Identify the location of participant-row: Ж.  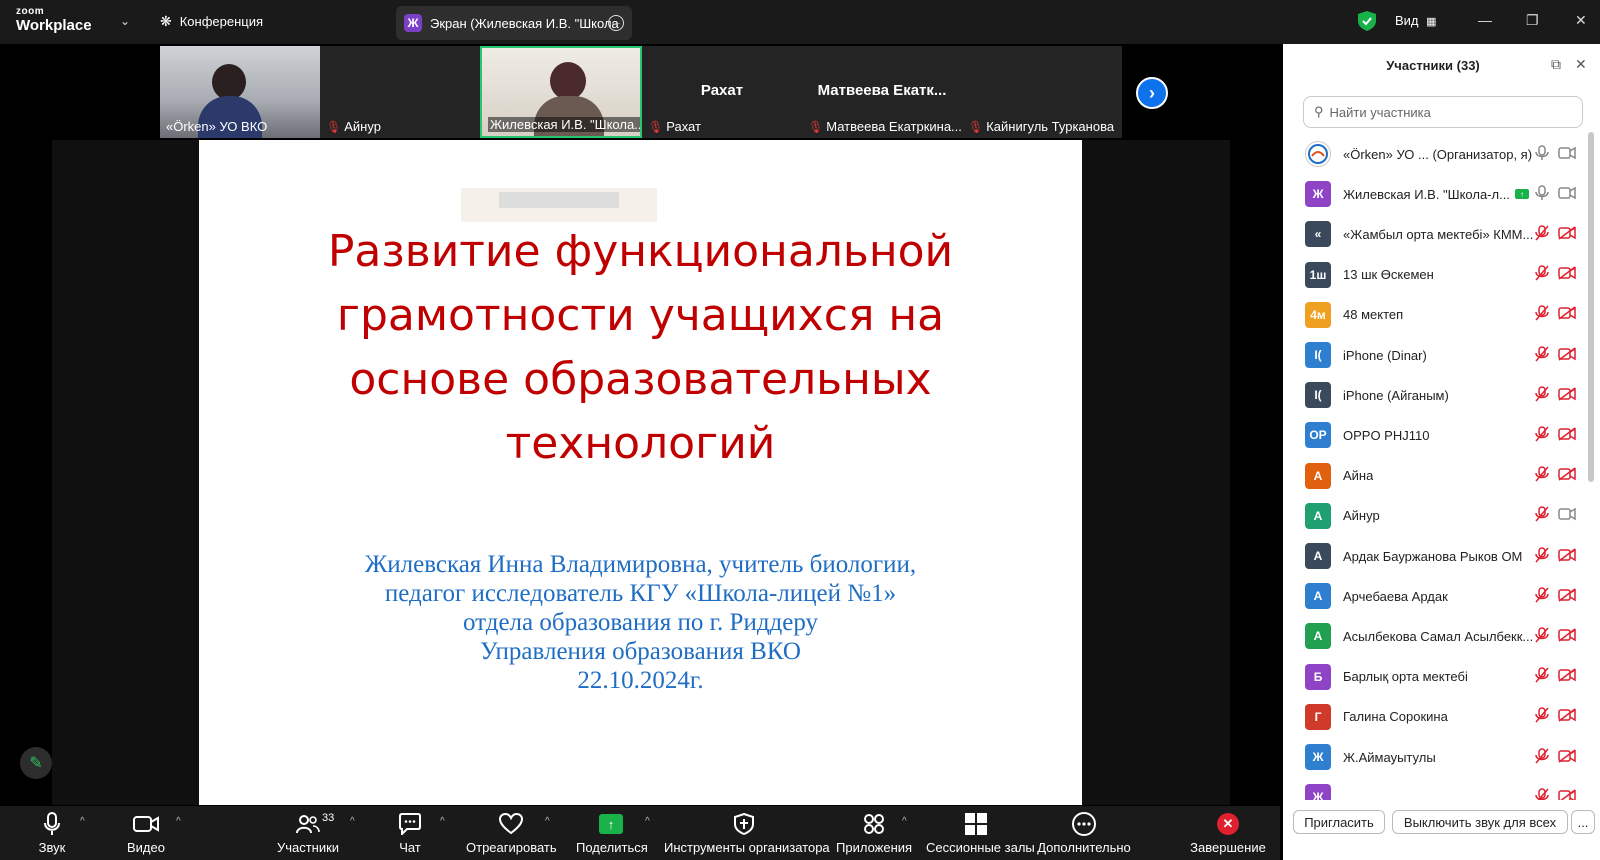
(1435, 789).